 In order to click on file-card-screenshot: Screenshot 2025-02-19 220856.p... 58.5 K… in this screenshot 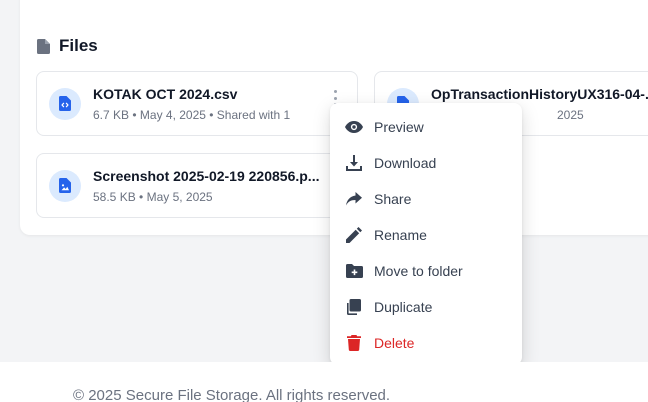, I will do `click(197, 185)`.